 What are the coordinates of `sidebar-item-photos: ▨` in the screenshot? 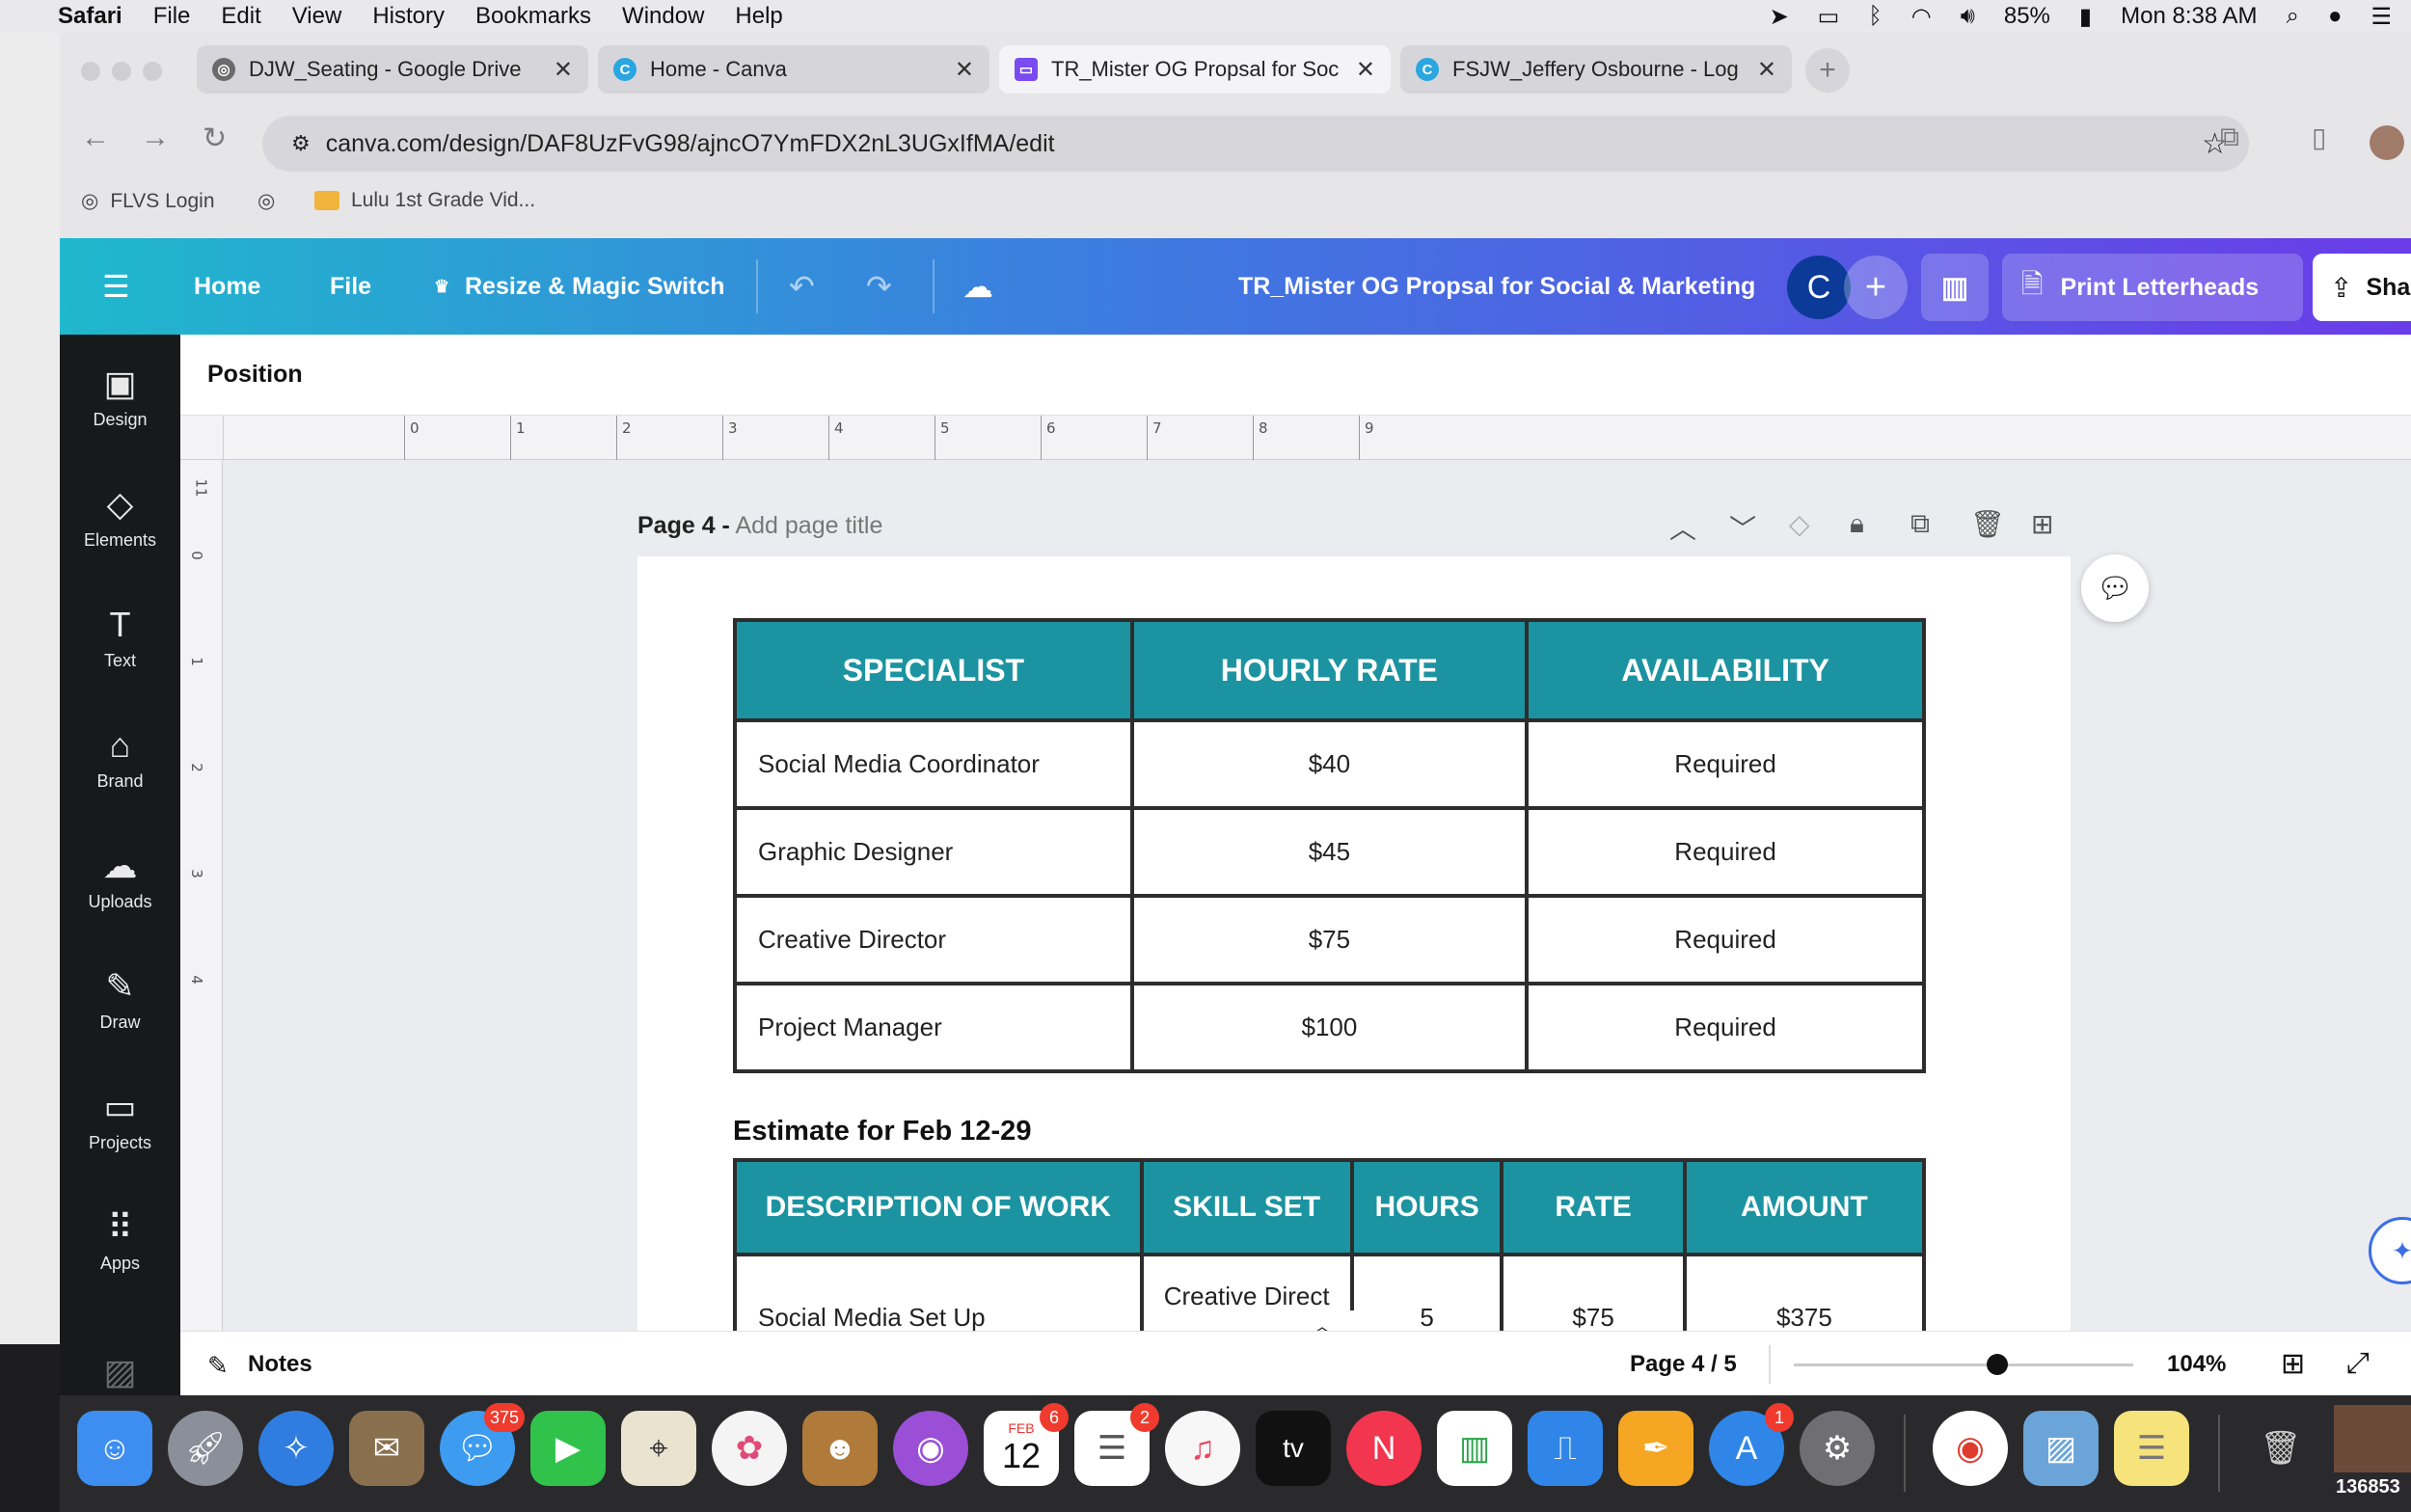 It's located at (120, 1375).